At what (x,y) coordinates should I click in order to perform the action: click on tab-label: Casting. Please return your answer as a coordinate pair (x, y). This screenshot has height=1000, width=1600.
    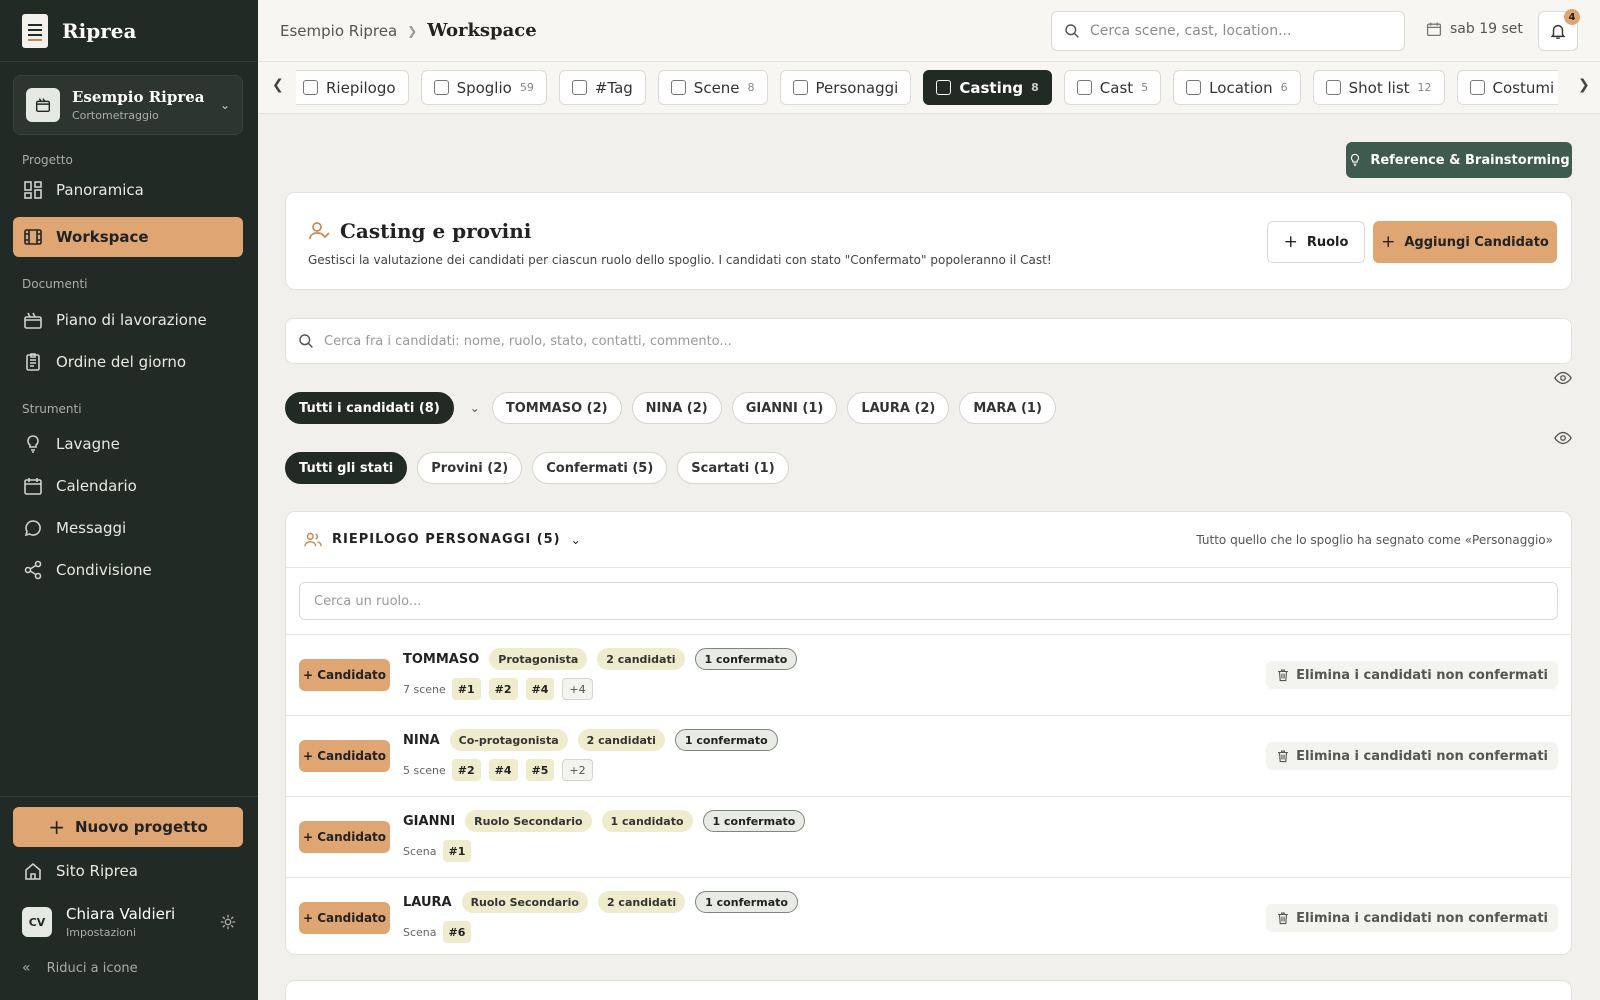
    Looking at the image, I should click on (991, 87).